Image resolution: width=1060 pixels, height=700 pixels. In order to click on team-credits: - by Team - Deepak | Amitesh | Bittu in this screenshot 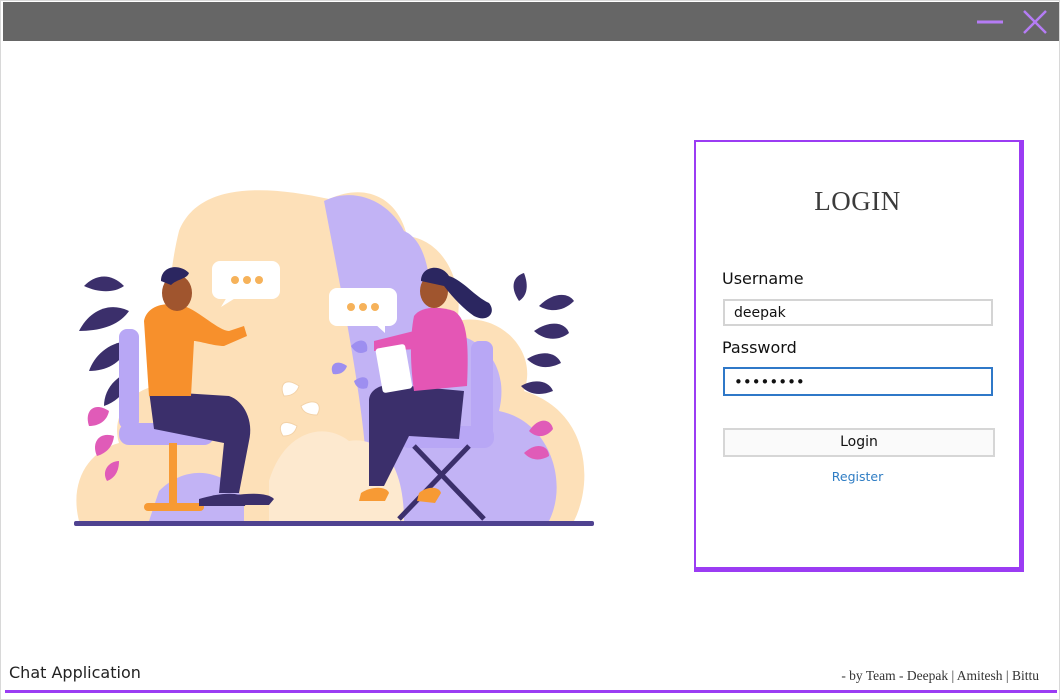, I will do `click(940, 675)`.